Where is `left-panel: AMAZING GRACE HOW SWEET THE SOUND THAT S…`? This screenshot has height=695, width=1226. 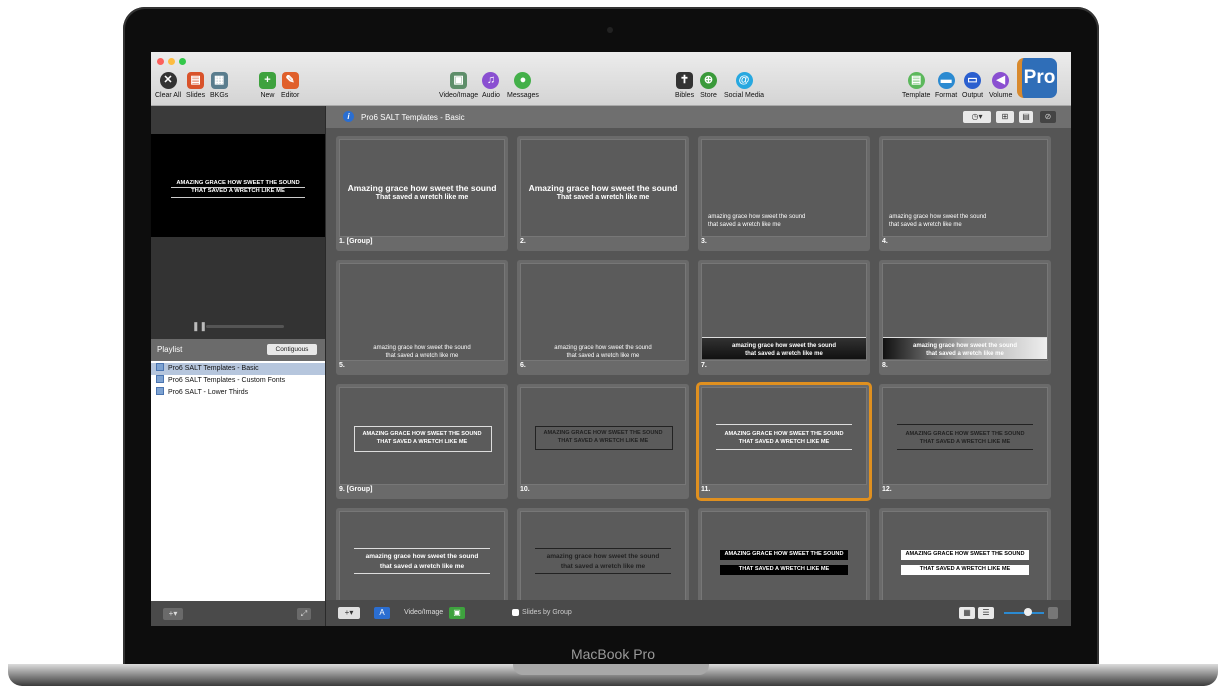
left-panel: AMAZING GRACE HOW SWEET THE SOUND THAT S… is located at coordinates (238, 366).